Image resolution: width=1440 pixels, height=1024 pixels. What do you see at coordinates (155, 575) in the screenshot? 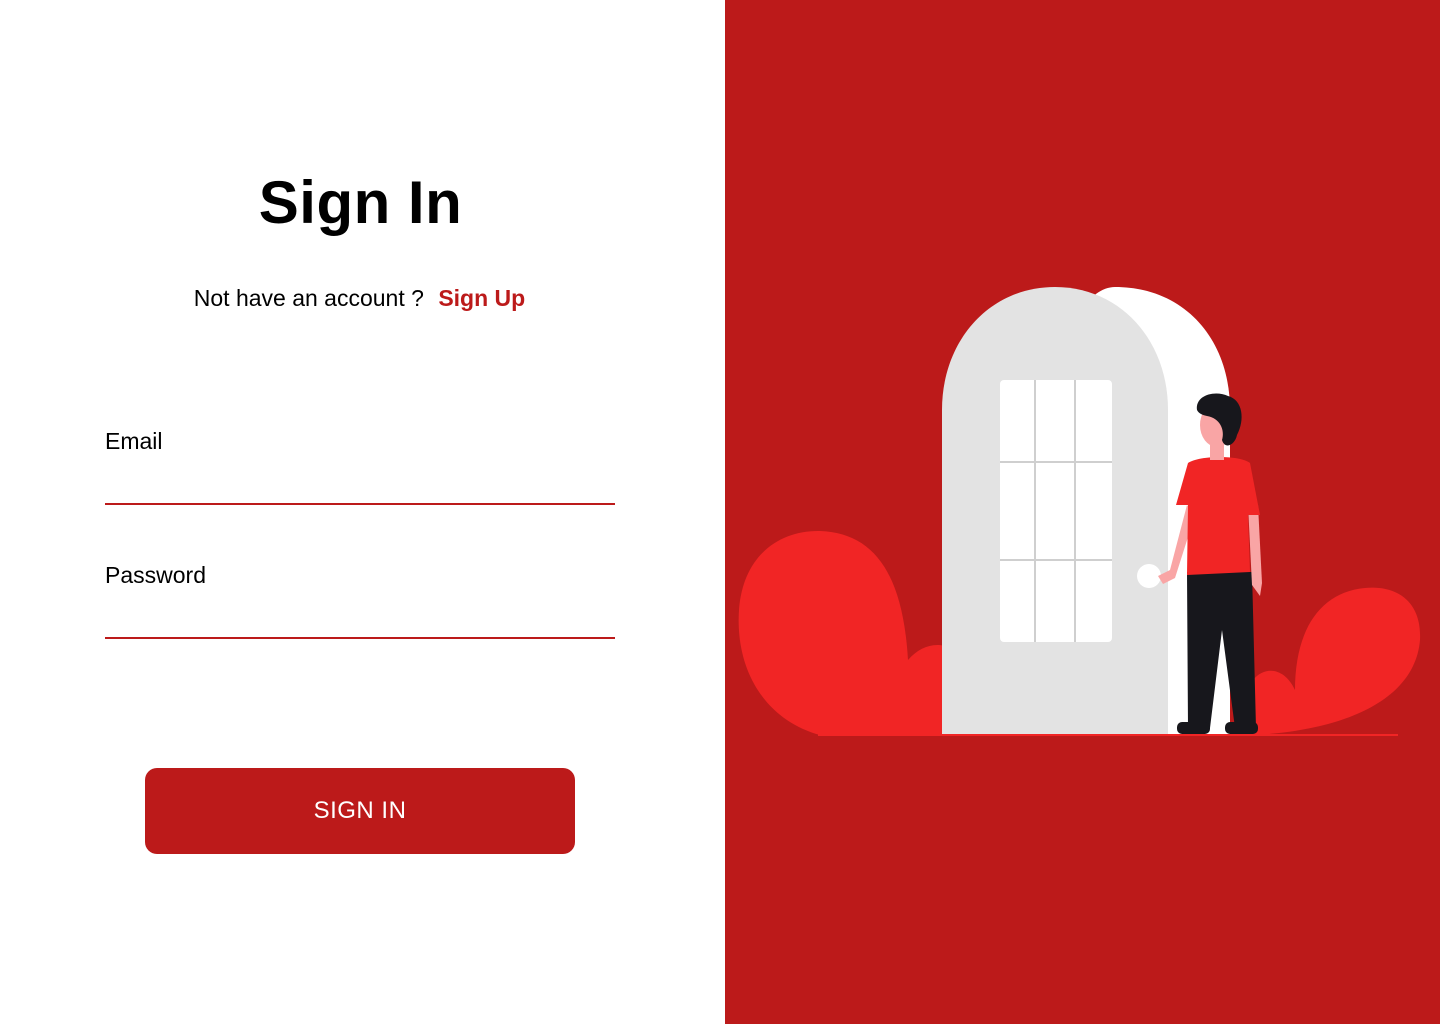
I see `password-label: Password` at bounding box center [155, 575].